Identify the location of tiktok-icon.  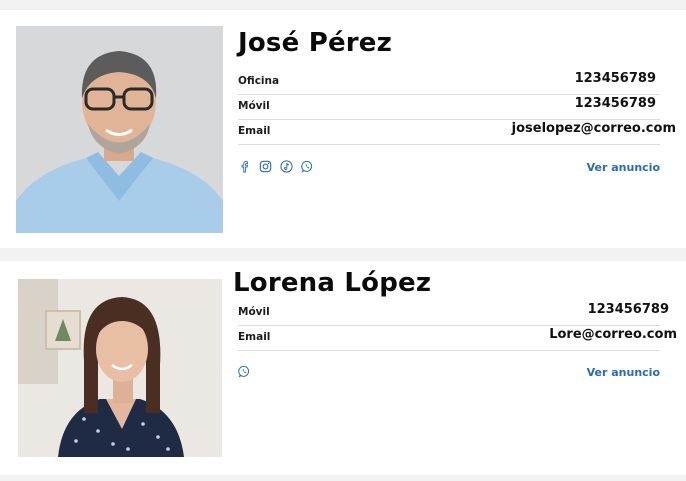
(286, 166).